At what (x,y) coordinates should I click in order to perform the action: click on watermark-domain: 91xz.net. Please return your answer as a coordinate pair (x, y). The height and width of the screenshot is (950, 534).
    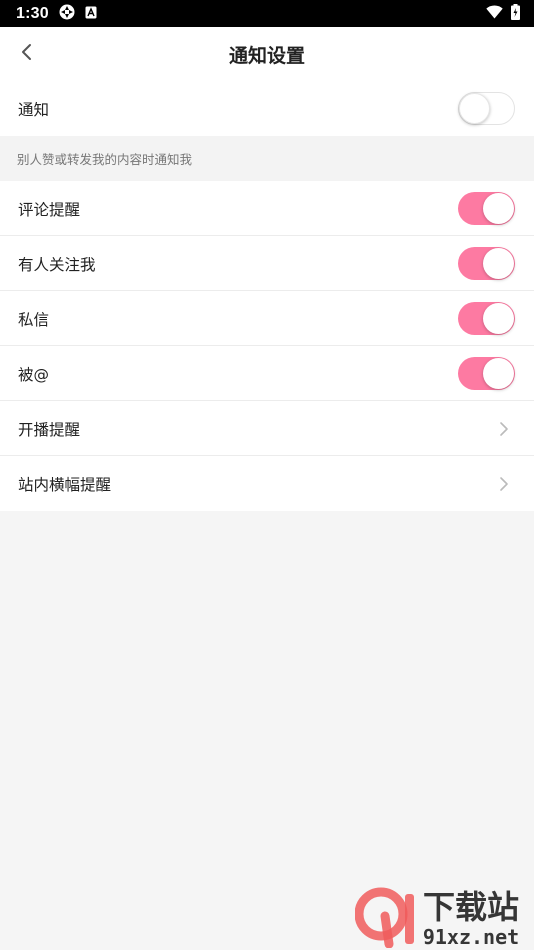
    Looking at the image, I should click on (471, 936).